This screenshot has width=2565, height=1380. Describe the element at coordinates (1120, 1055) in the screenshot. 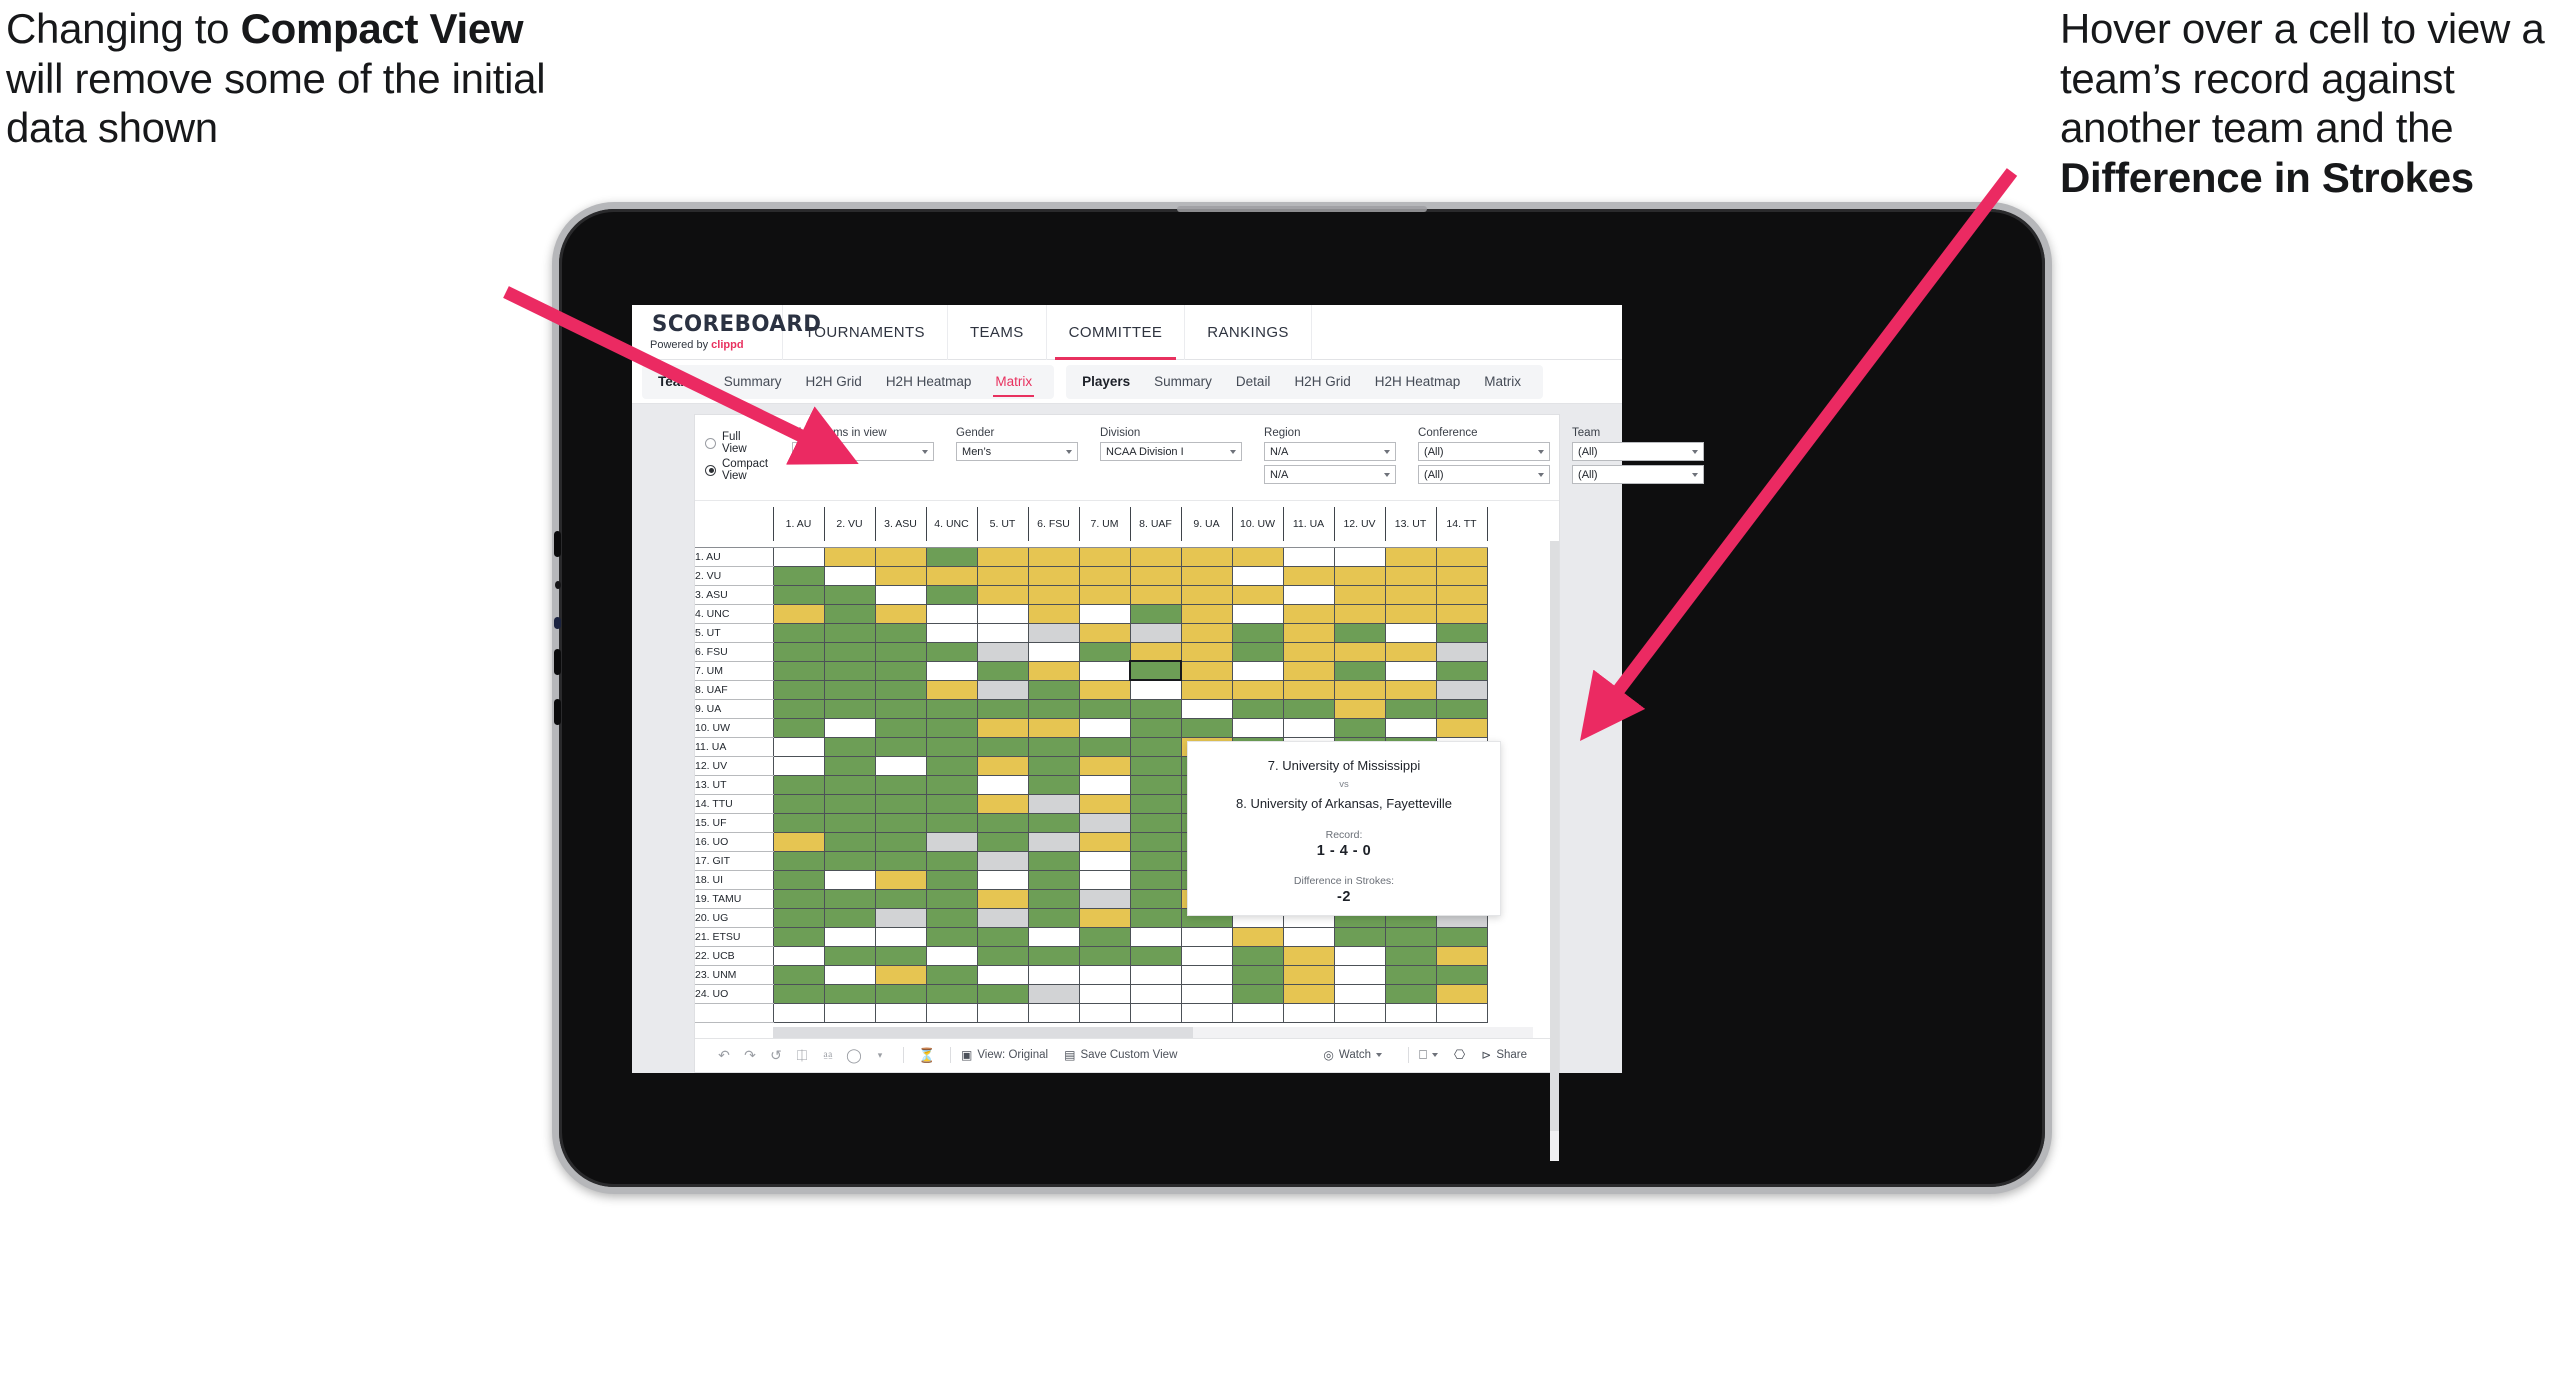

I see `save-custom-view-button: ▤ Save Custom View` at that location.